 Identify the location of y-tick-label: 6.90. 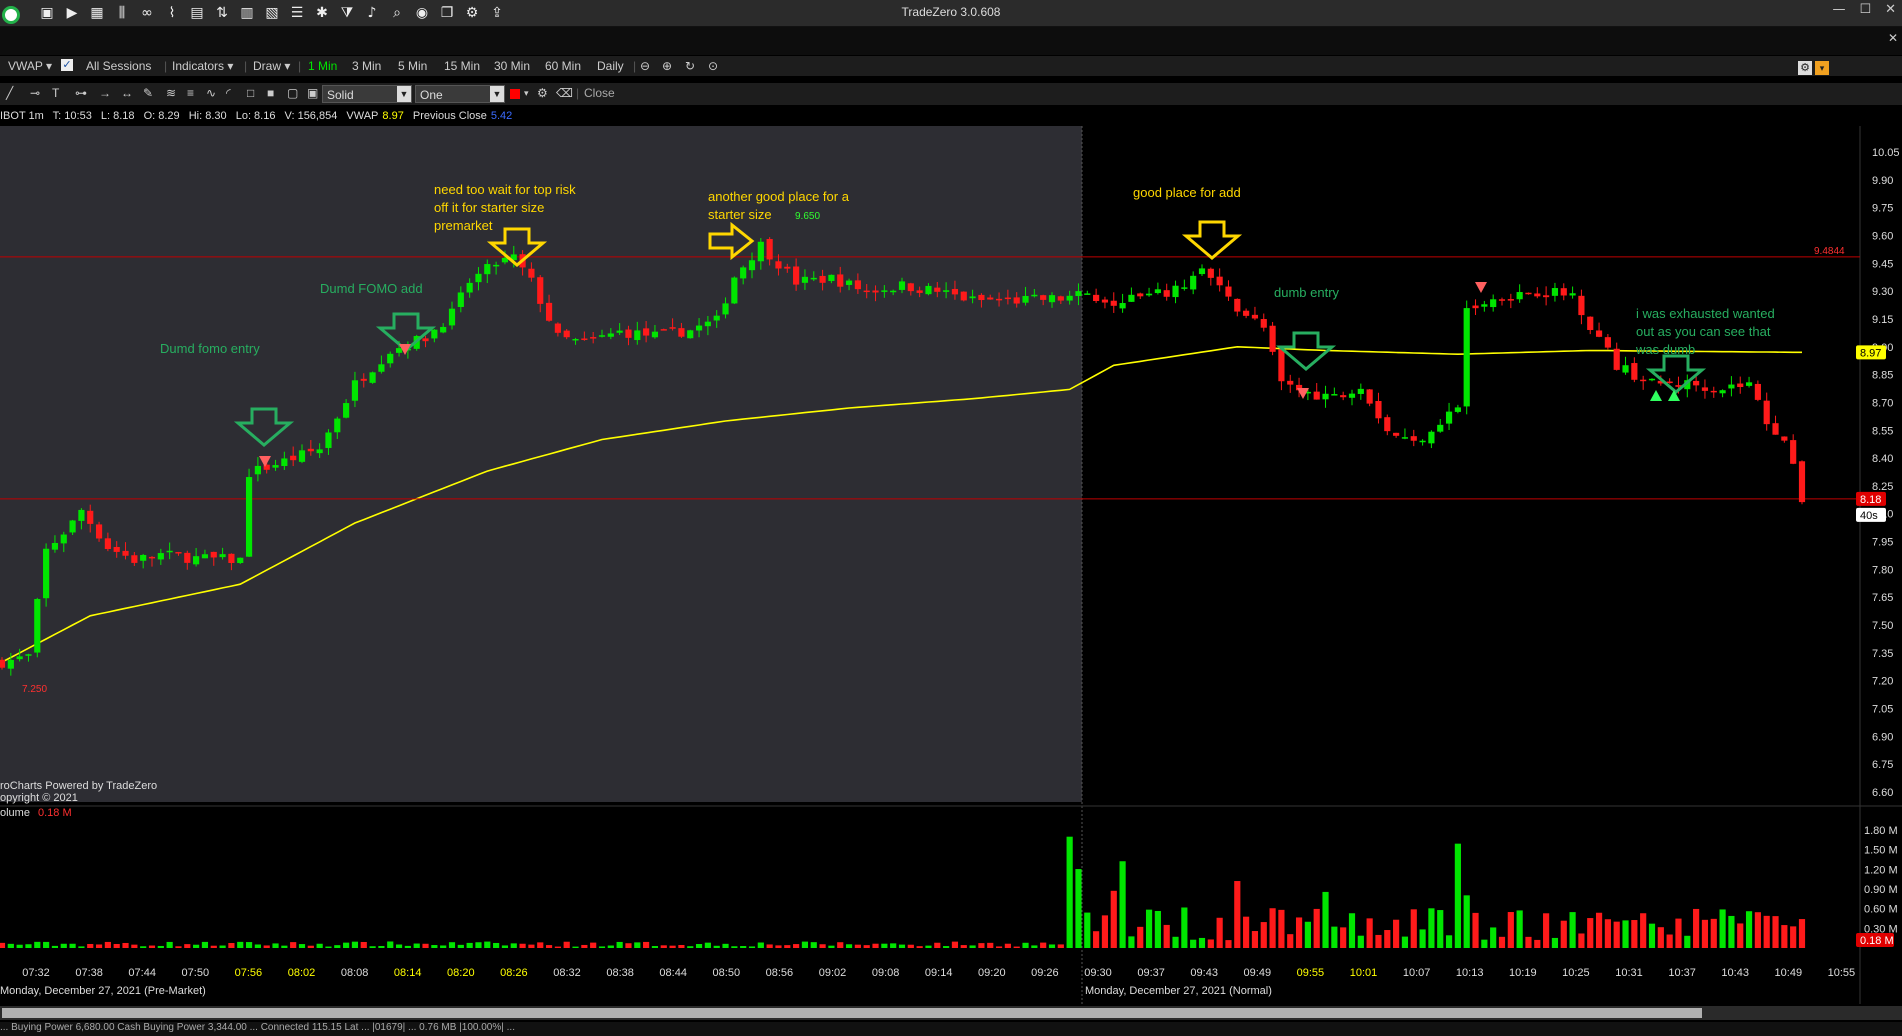
(1882, 737).